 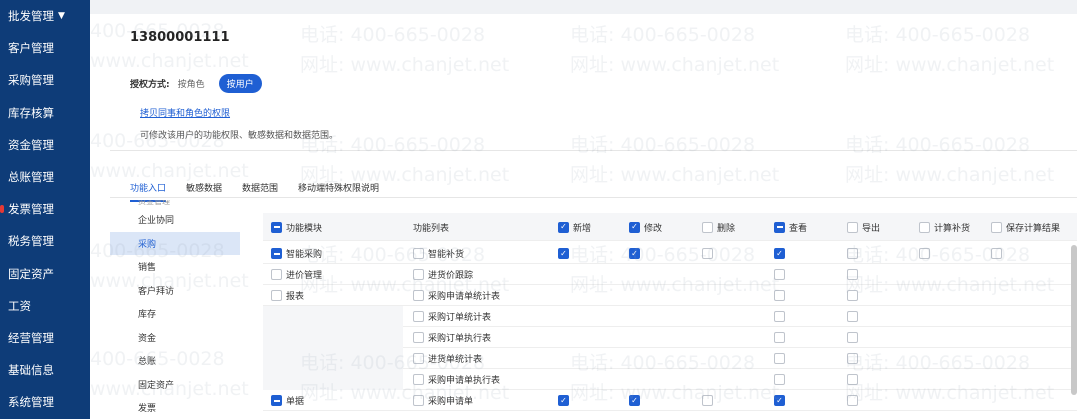 I want to click on sidebar-item: 资金管理, so click(x=45, y=145).